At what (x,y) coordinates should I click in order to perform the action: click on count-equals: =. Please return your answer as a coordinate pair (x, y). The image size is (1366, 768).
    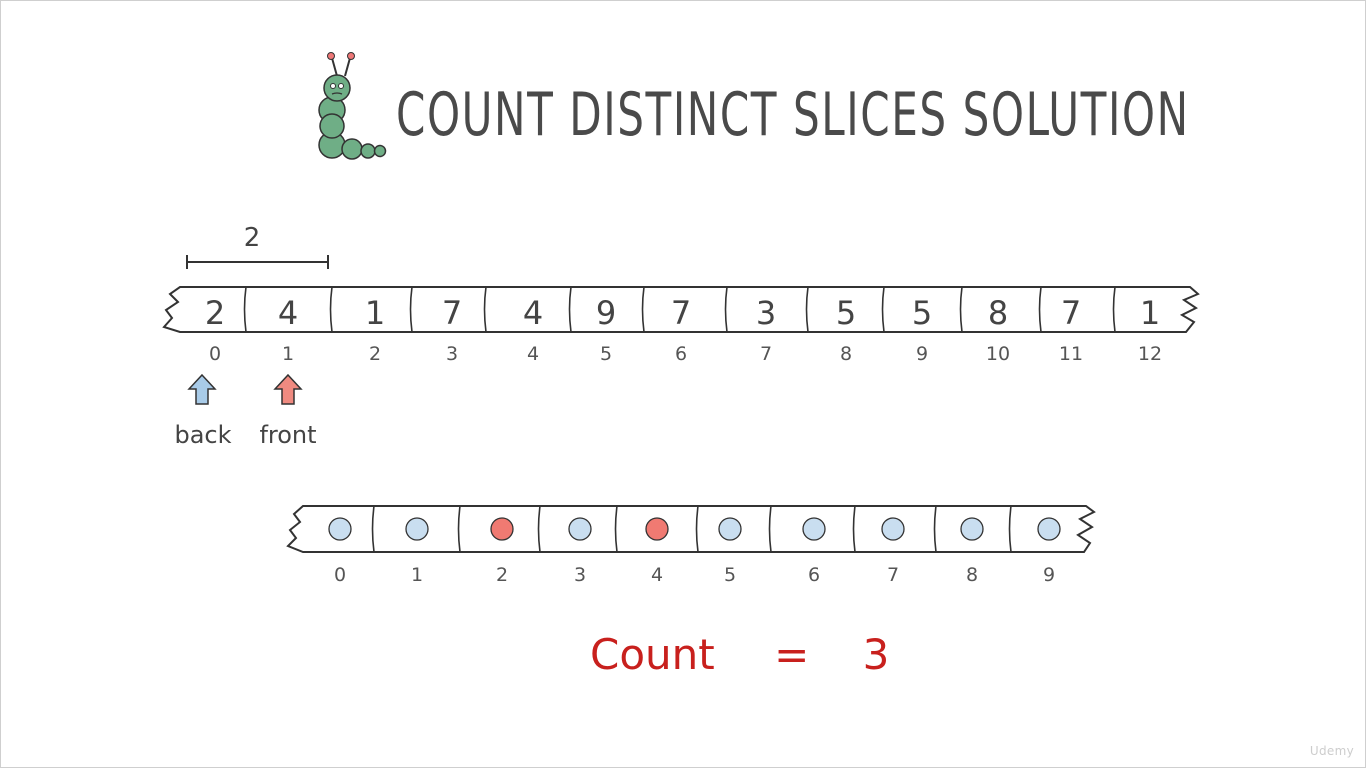
    Looking at the image, I should click on (792, 654).